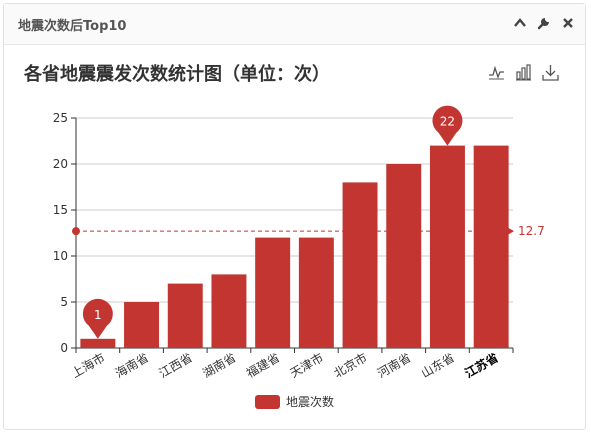 The height and width of the screenshot is (435, 591). Describe the element at coordinates (60, 256) in the screenshot. I see `y-tick-label: 10` at that location.